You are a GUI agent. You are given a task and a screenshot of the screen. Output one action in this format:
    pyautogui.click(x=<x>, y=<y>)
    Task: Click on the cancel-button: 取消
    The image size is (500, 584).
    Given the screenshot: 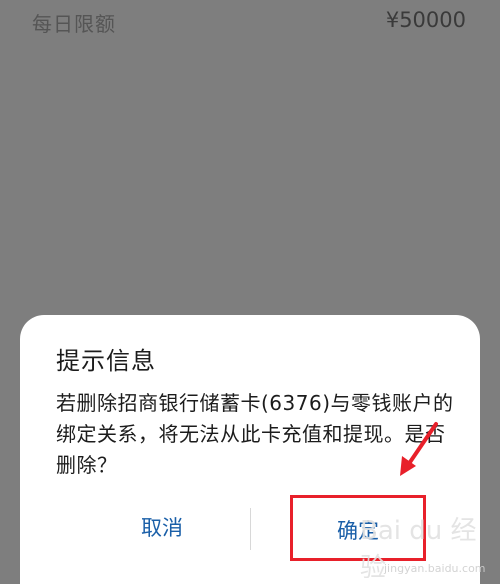 What is the action you would take?
    pyautogui.click(x=162, y=528)
    